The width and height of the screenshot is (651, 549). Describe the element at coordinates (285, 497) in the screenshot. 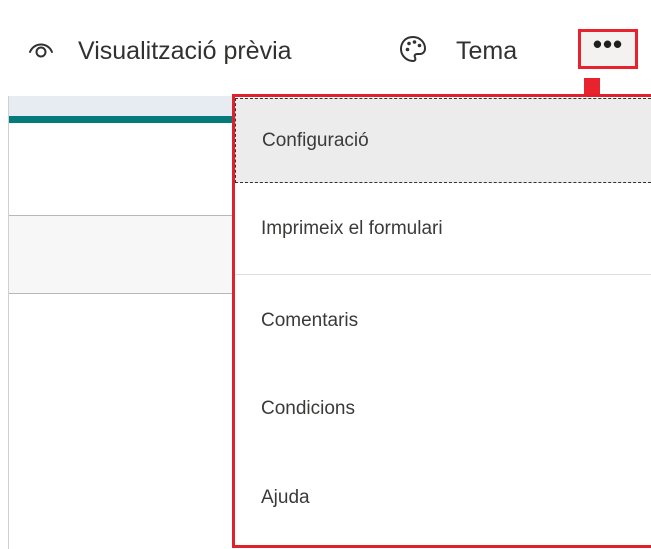

I see `menu-item-label: Ajuda` at that location.